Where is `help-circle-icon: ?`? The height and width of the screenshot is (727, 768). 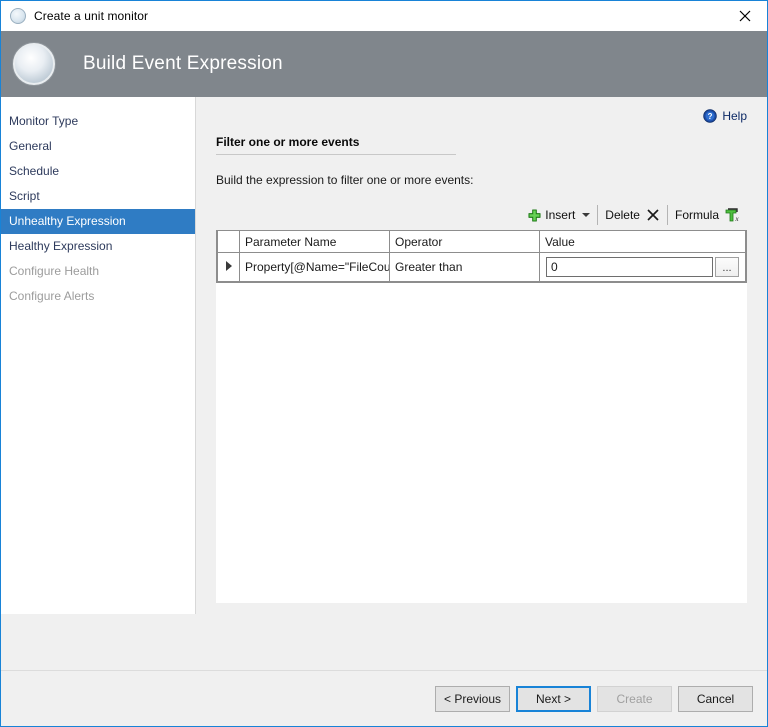
help-circle-icon: ? is located at coordinates (710, 116).